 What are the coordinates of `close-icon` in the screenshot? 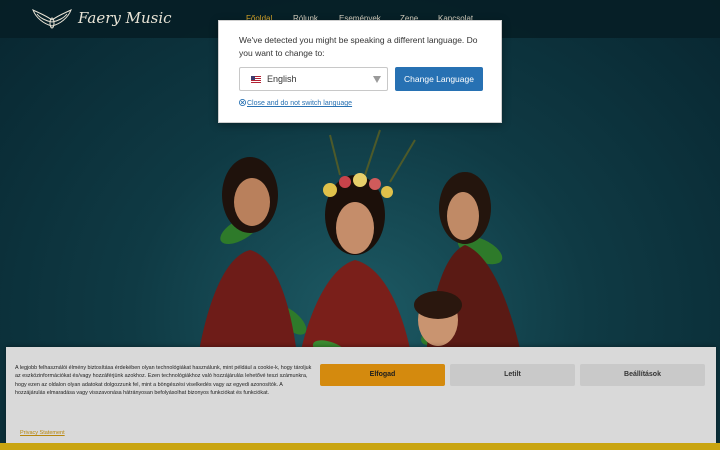 It's located at (242, 102).